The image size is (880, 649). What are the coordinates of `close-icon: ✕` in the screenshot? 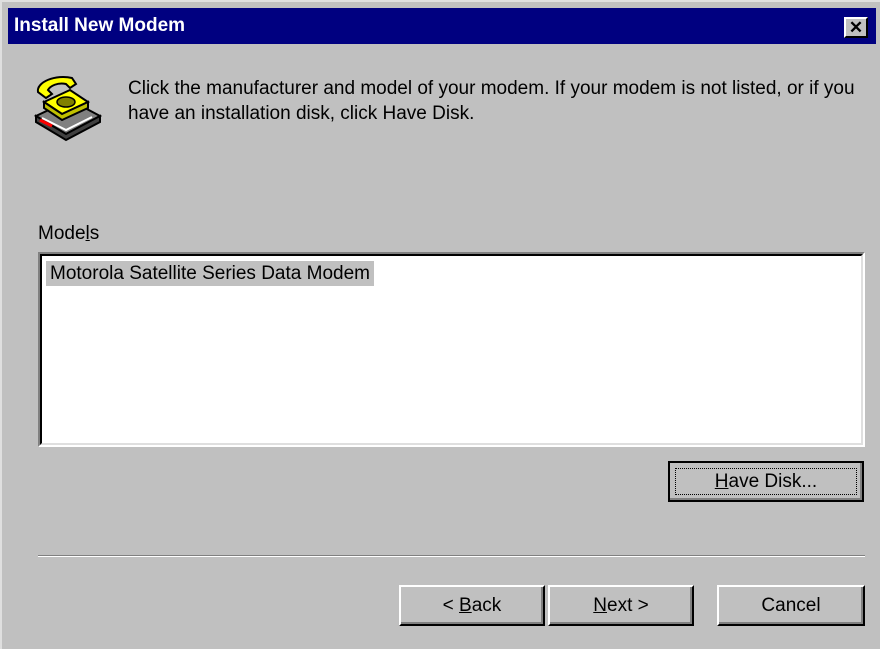 It's located at (856, 27).